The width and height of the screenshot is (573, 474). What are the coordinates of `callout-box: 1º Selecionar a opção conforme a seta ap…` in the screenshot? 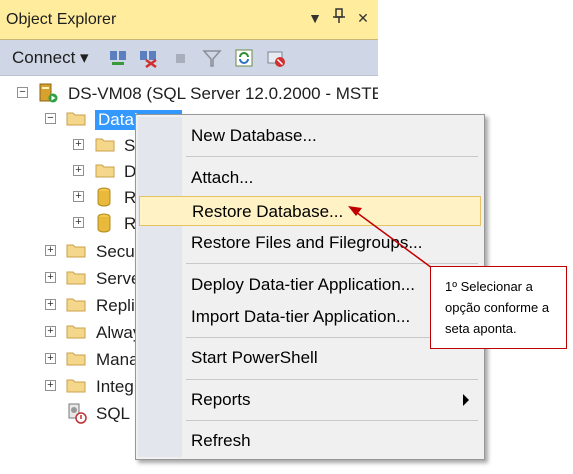 It's located at (498, 307).